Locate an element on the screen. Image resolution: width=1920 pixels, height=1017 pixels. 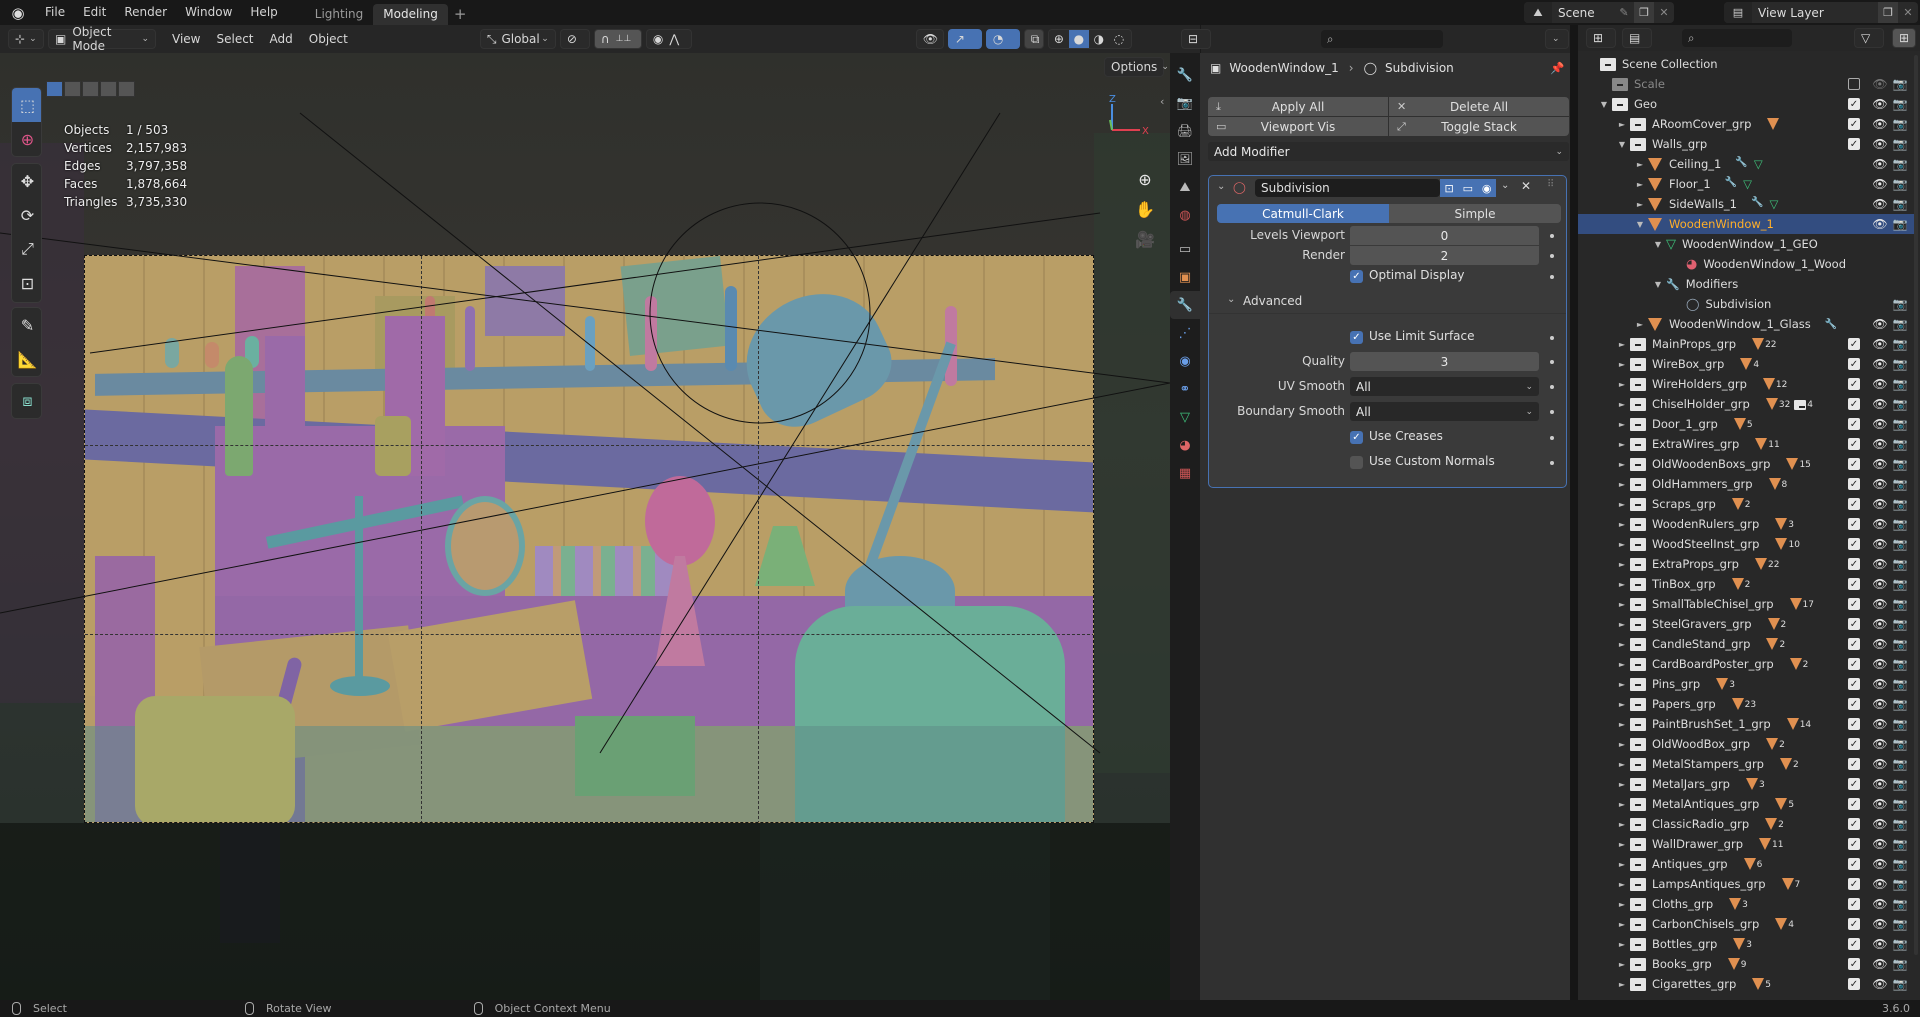
properties-search: ⌕ is located at coordinates (1382, 39).